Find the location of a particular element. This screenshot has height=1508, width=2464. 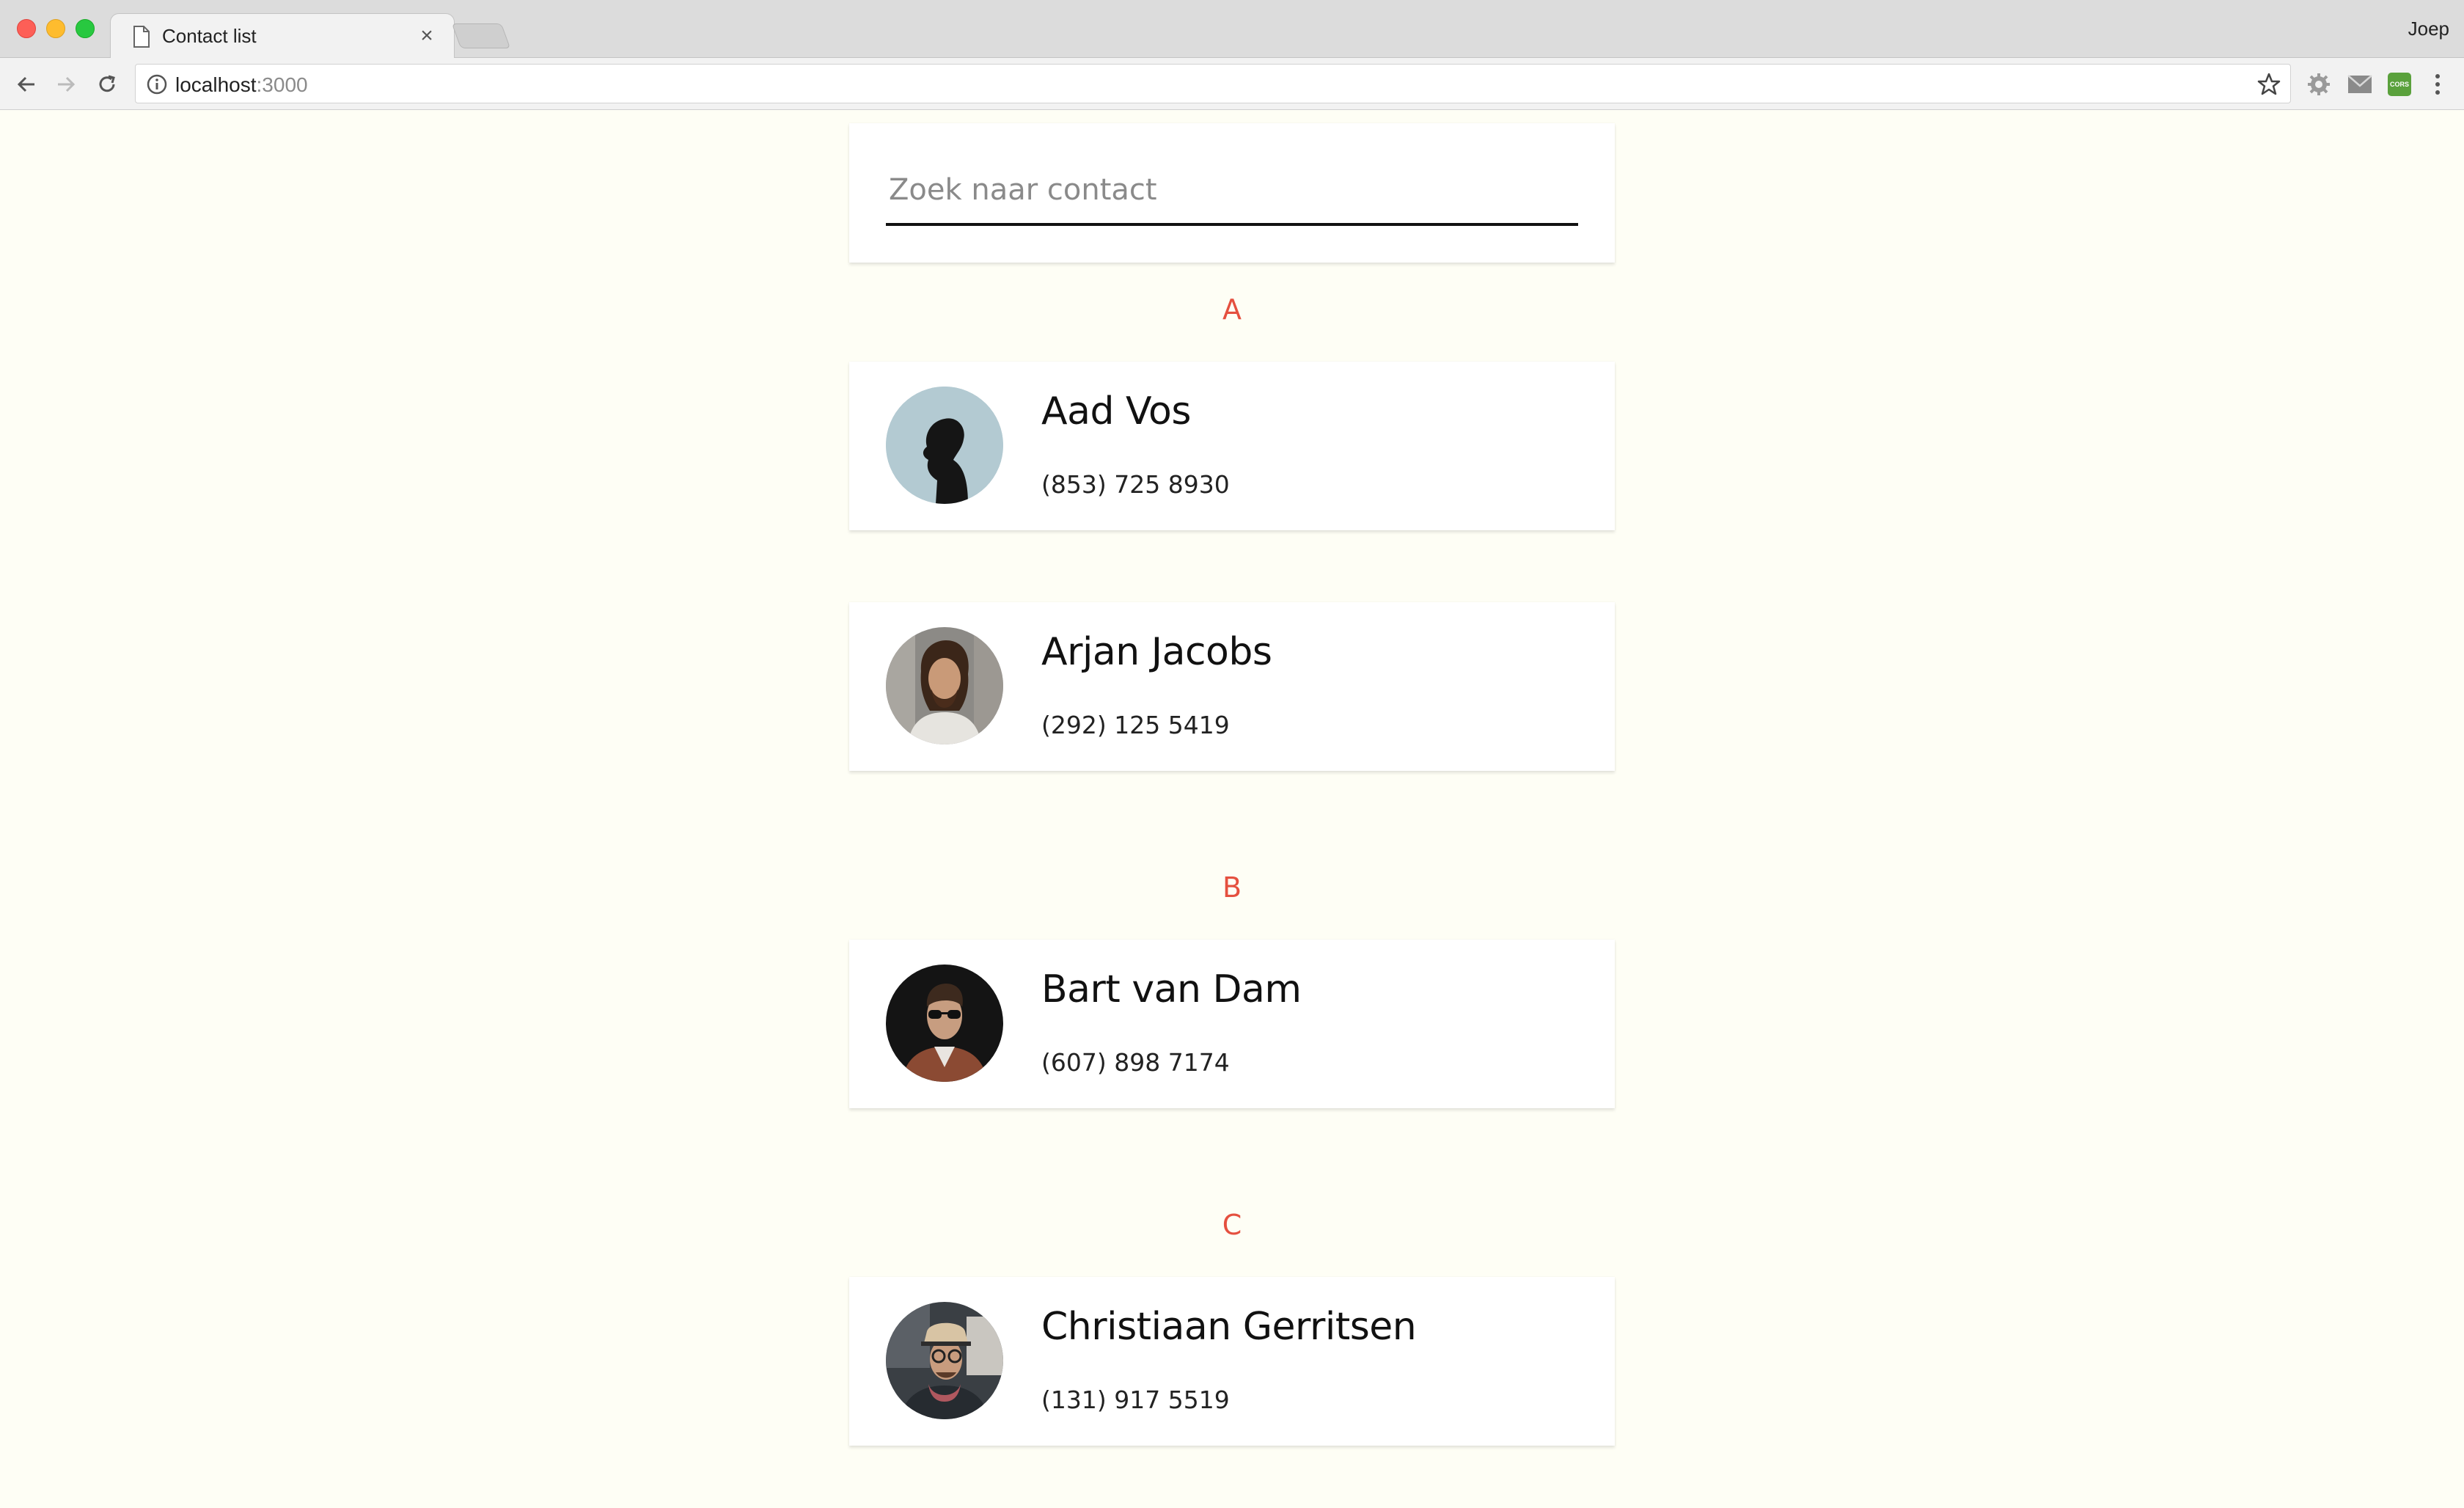

contact-phone: (292) 125 5419 is located at coordinates (1135, 725).